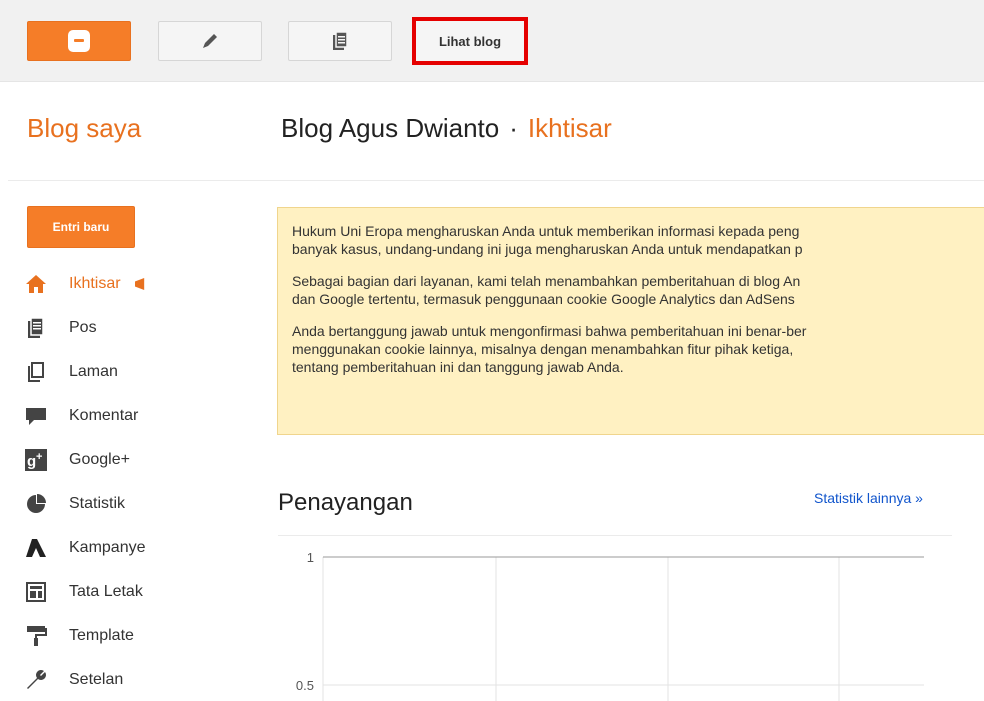  I want to click on sidebar-item-label: Template, so click(101, 635).